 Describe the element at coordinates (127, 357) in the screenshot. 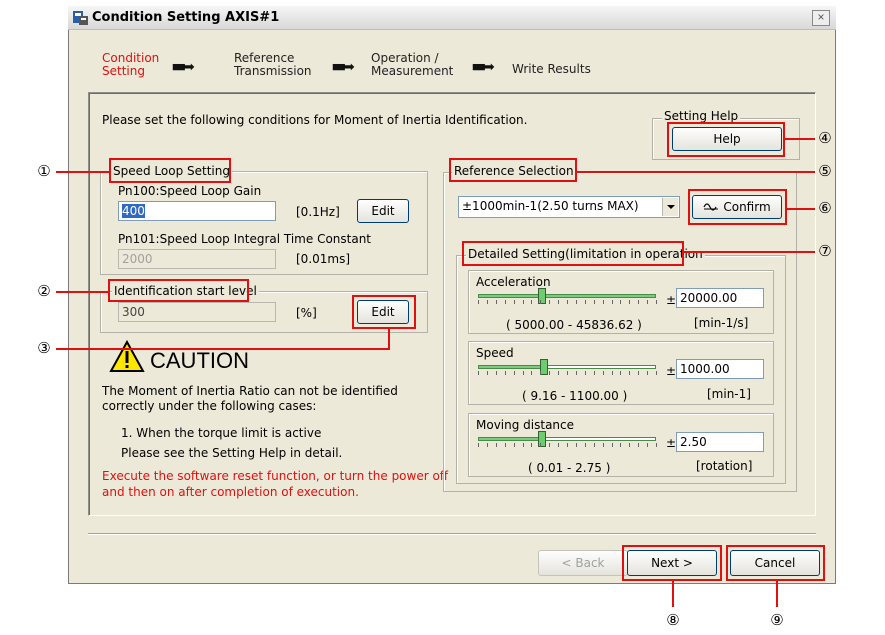

I see `warning-triangle-icon` at that location.